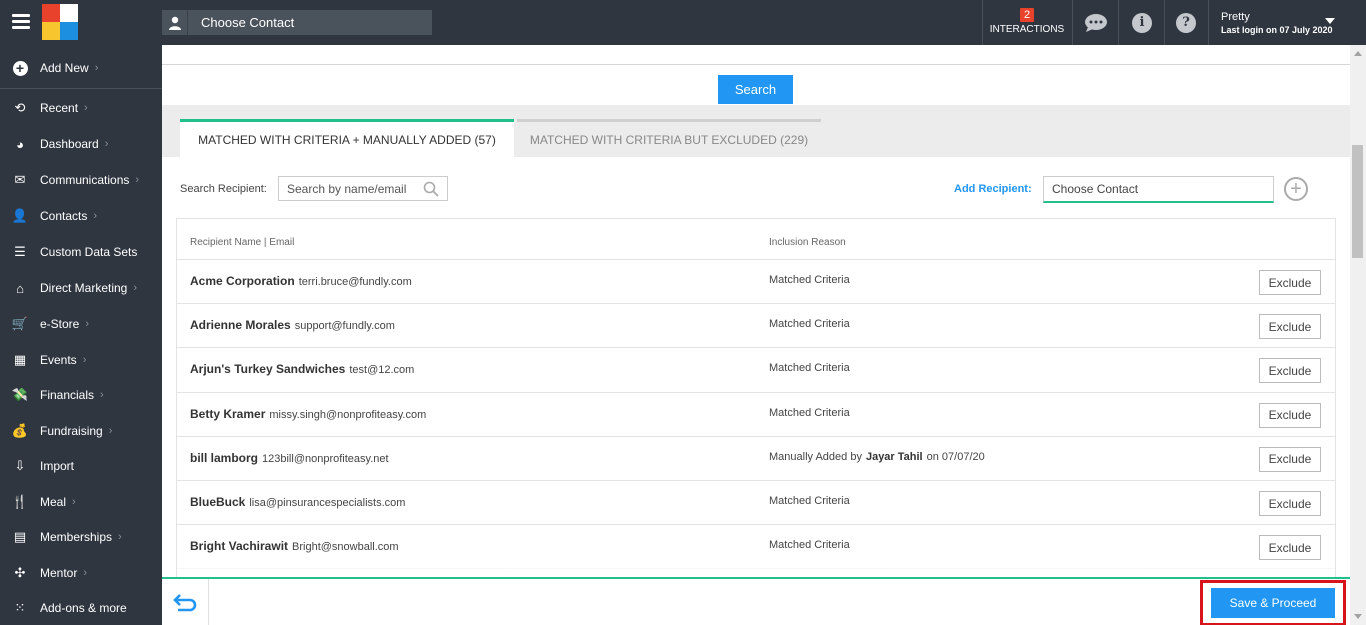  Describe the element at coordinates (297, 22) in the screenshot. I see `header-contact-search: Choose Contact` at that location.